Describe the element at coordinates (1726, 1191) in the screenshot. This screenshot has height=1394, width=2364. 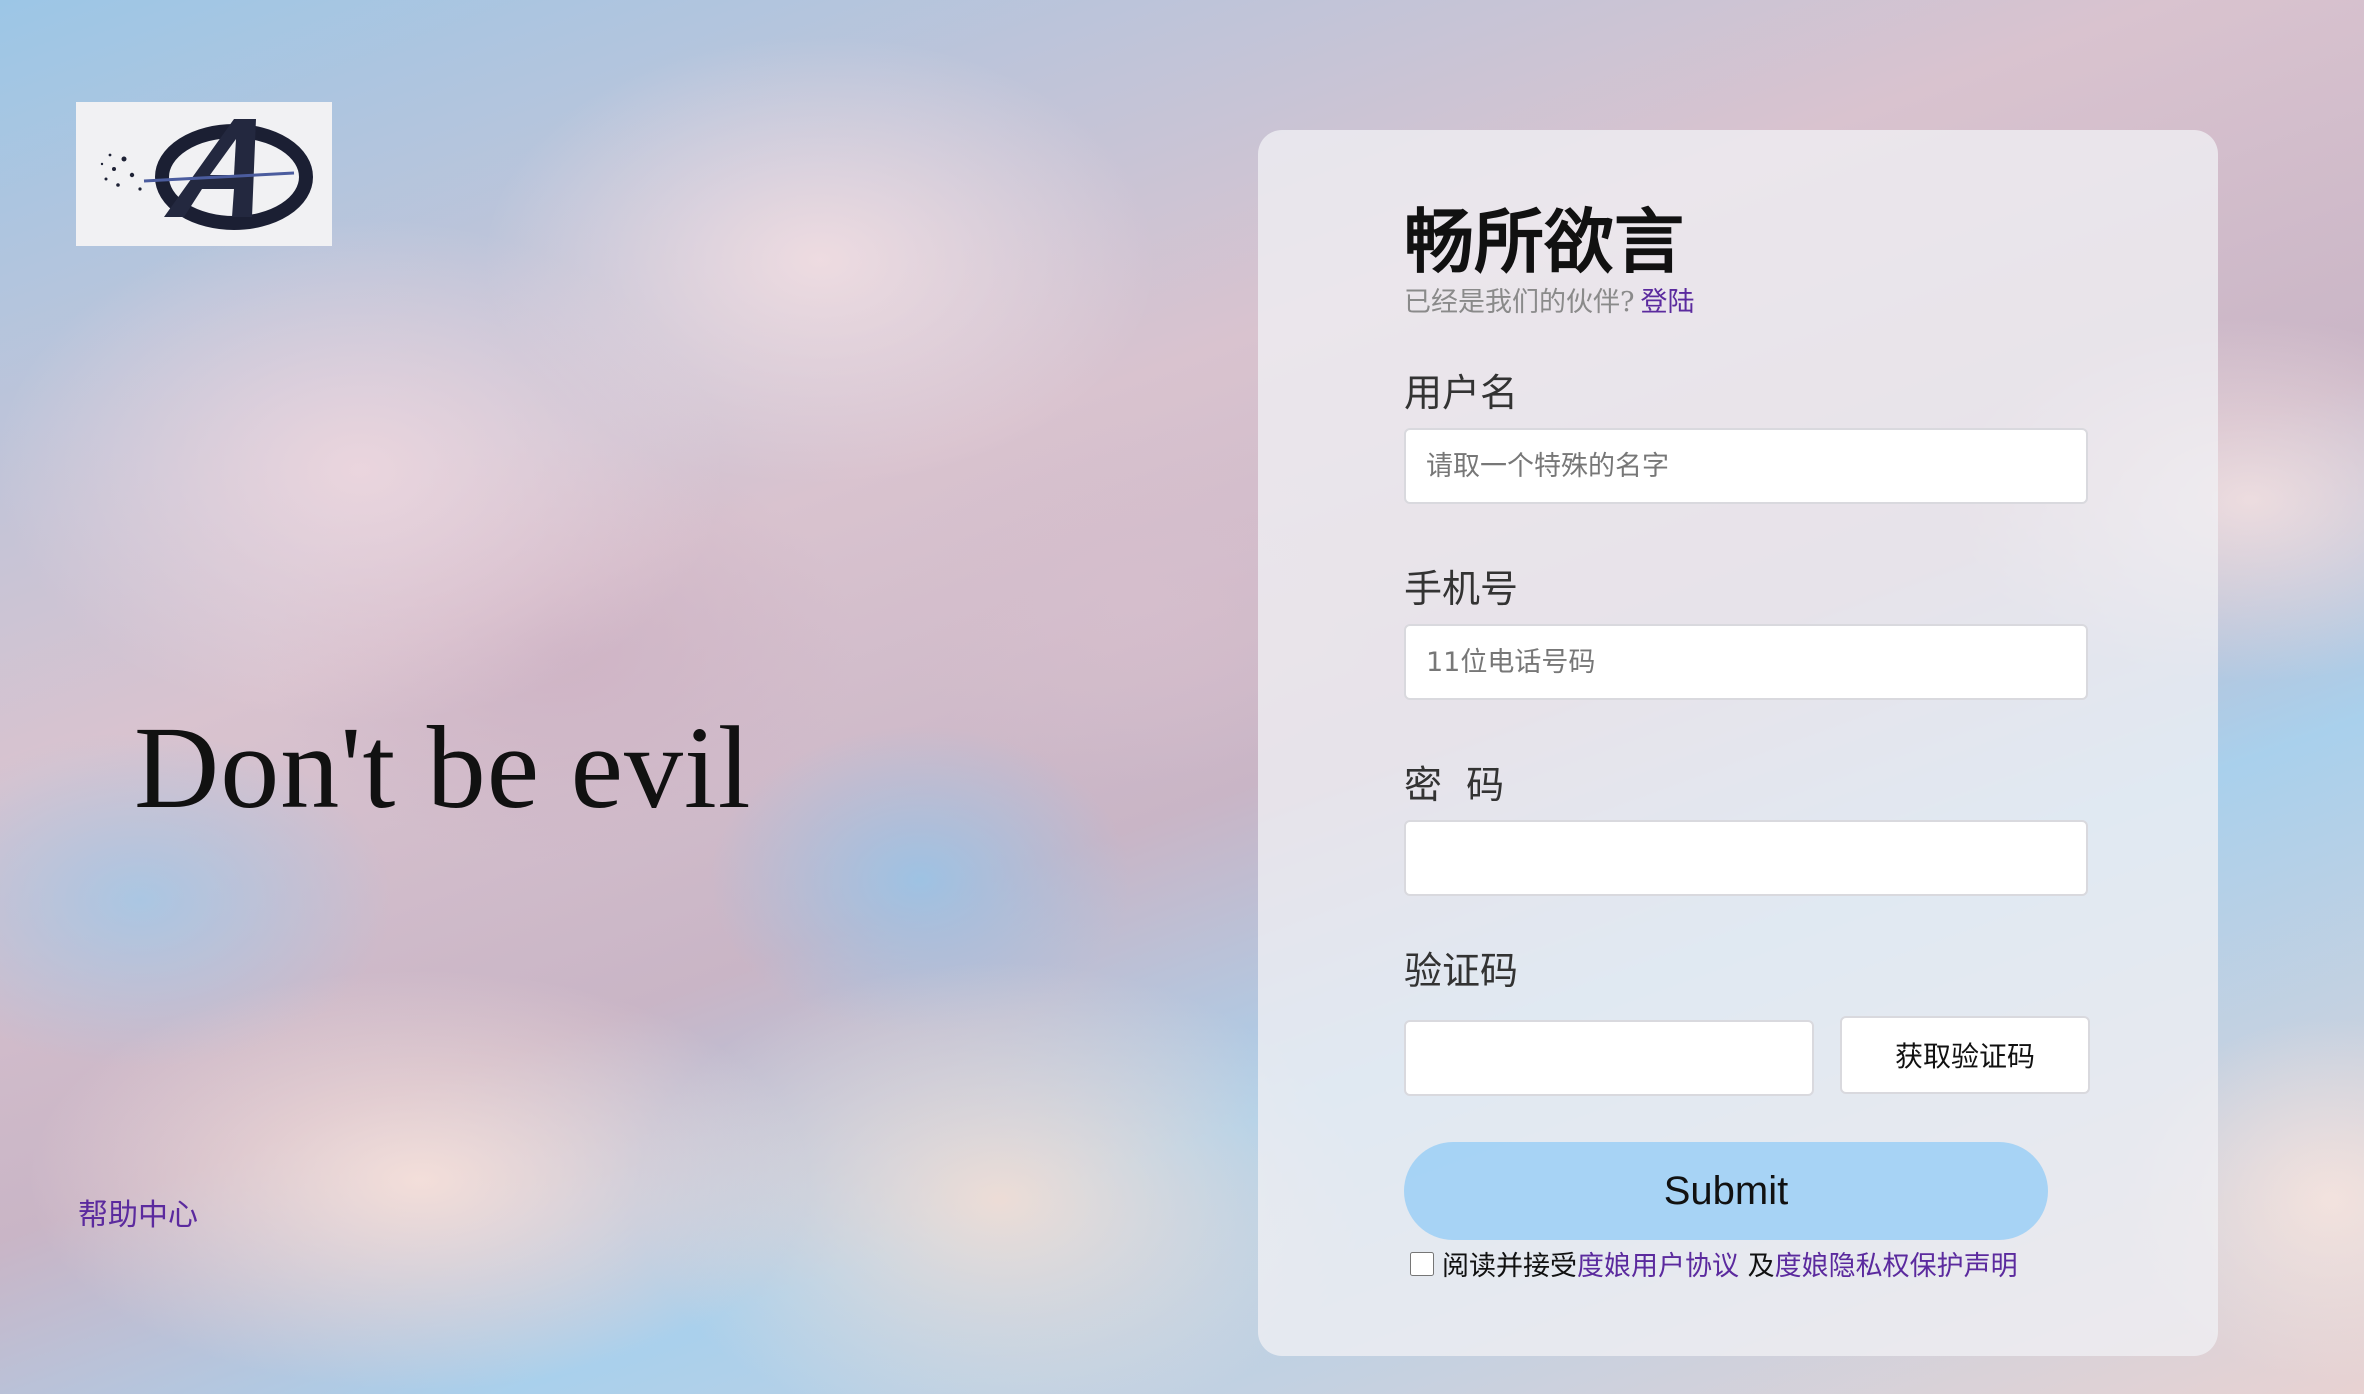
I see `submit-button: Submit` at that location.